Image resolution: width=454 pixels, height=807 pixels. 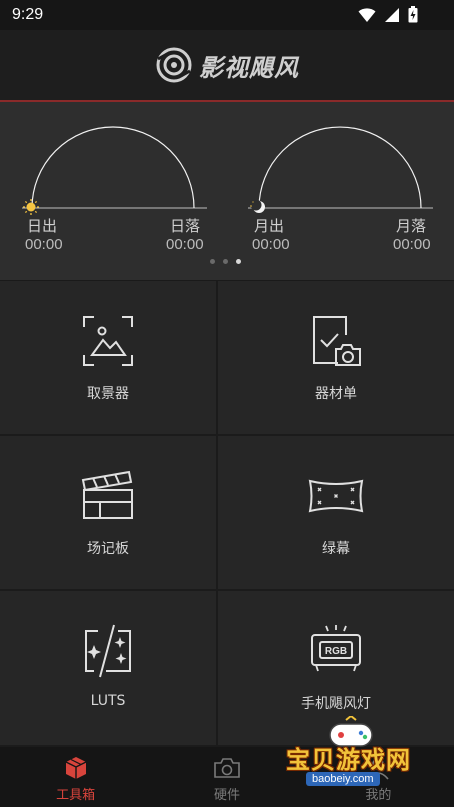 I want to click on tool-green-screen: 绿幕, so click(x=336, y=513).